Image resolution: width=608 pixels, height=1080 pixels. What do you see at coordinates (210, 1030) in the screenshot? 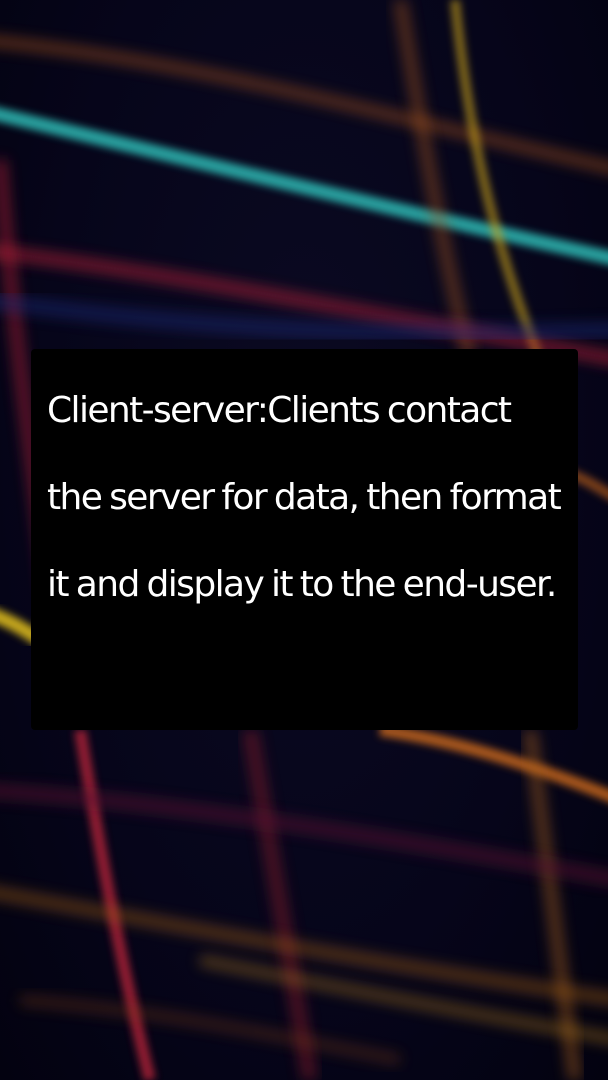
I see `brown-streak-bottom` at bounding box center [210, 1030].